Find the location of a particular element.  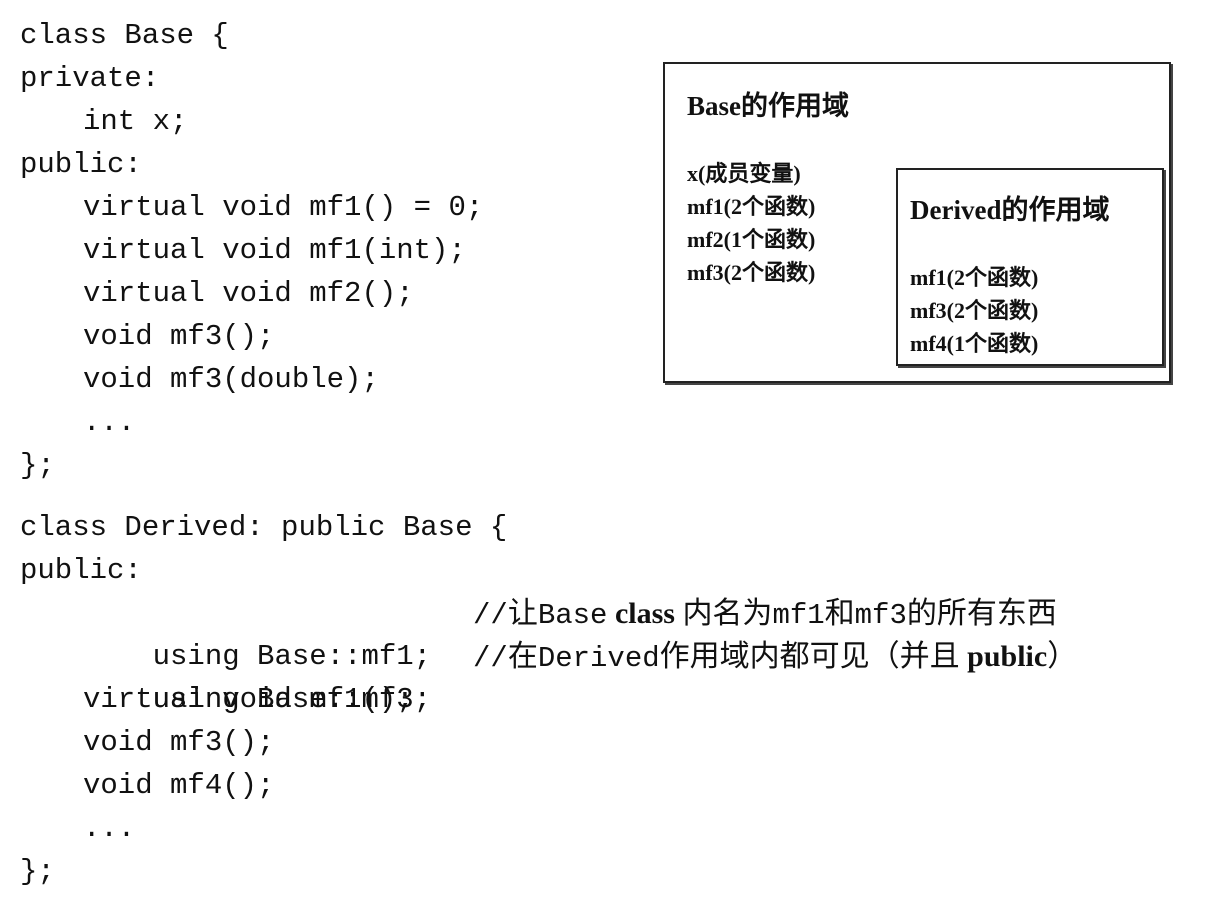

comment-code-term: mf1 is located at coordinates (798, 615).